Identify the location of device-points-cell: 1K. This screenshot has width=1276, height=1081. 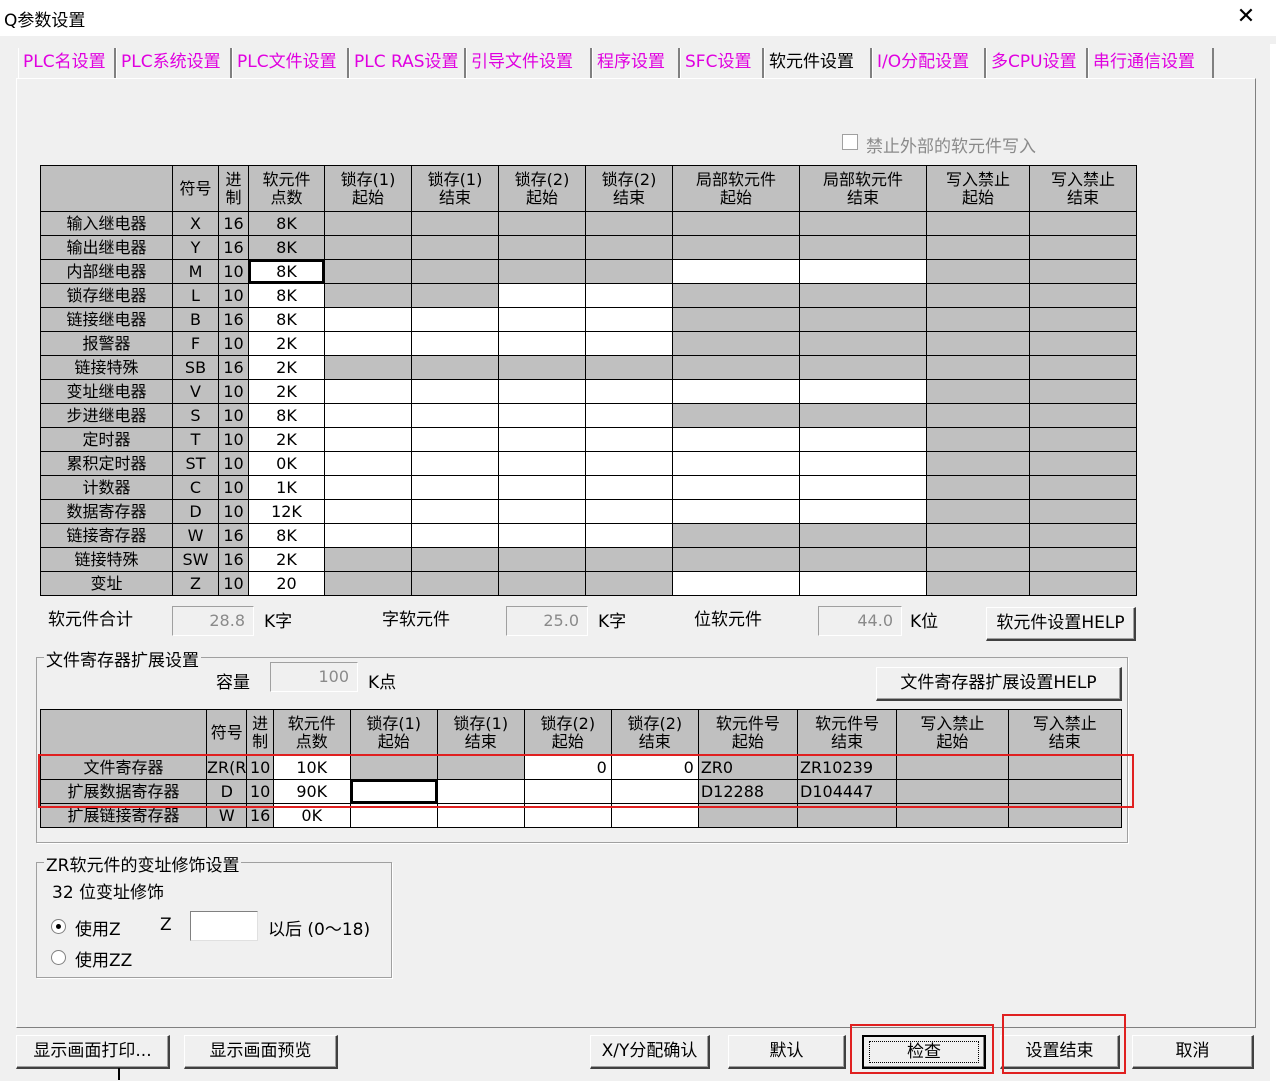
(286, 487).